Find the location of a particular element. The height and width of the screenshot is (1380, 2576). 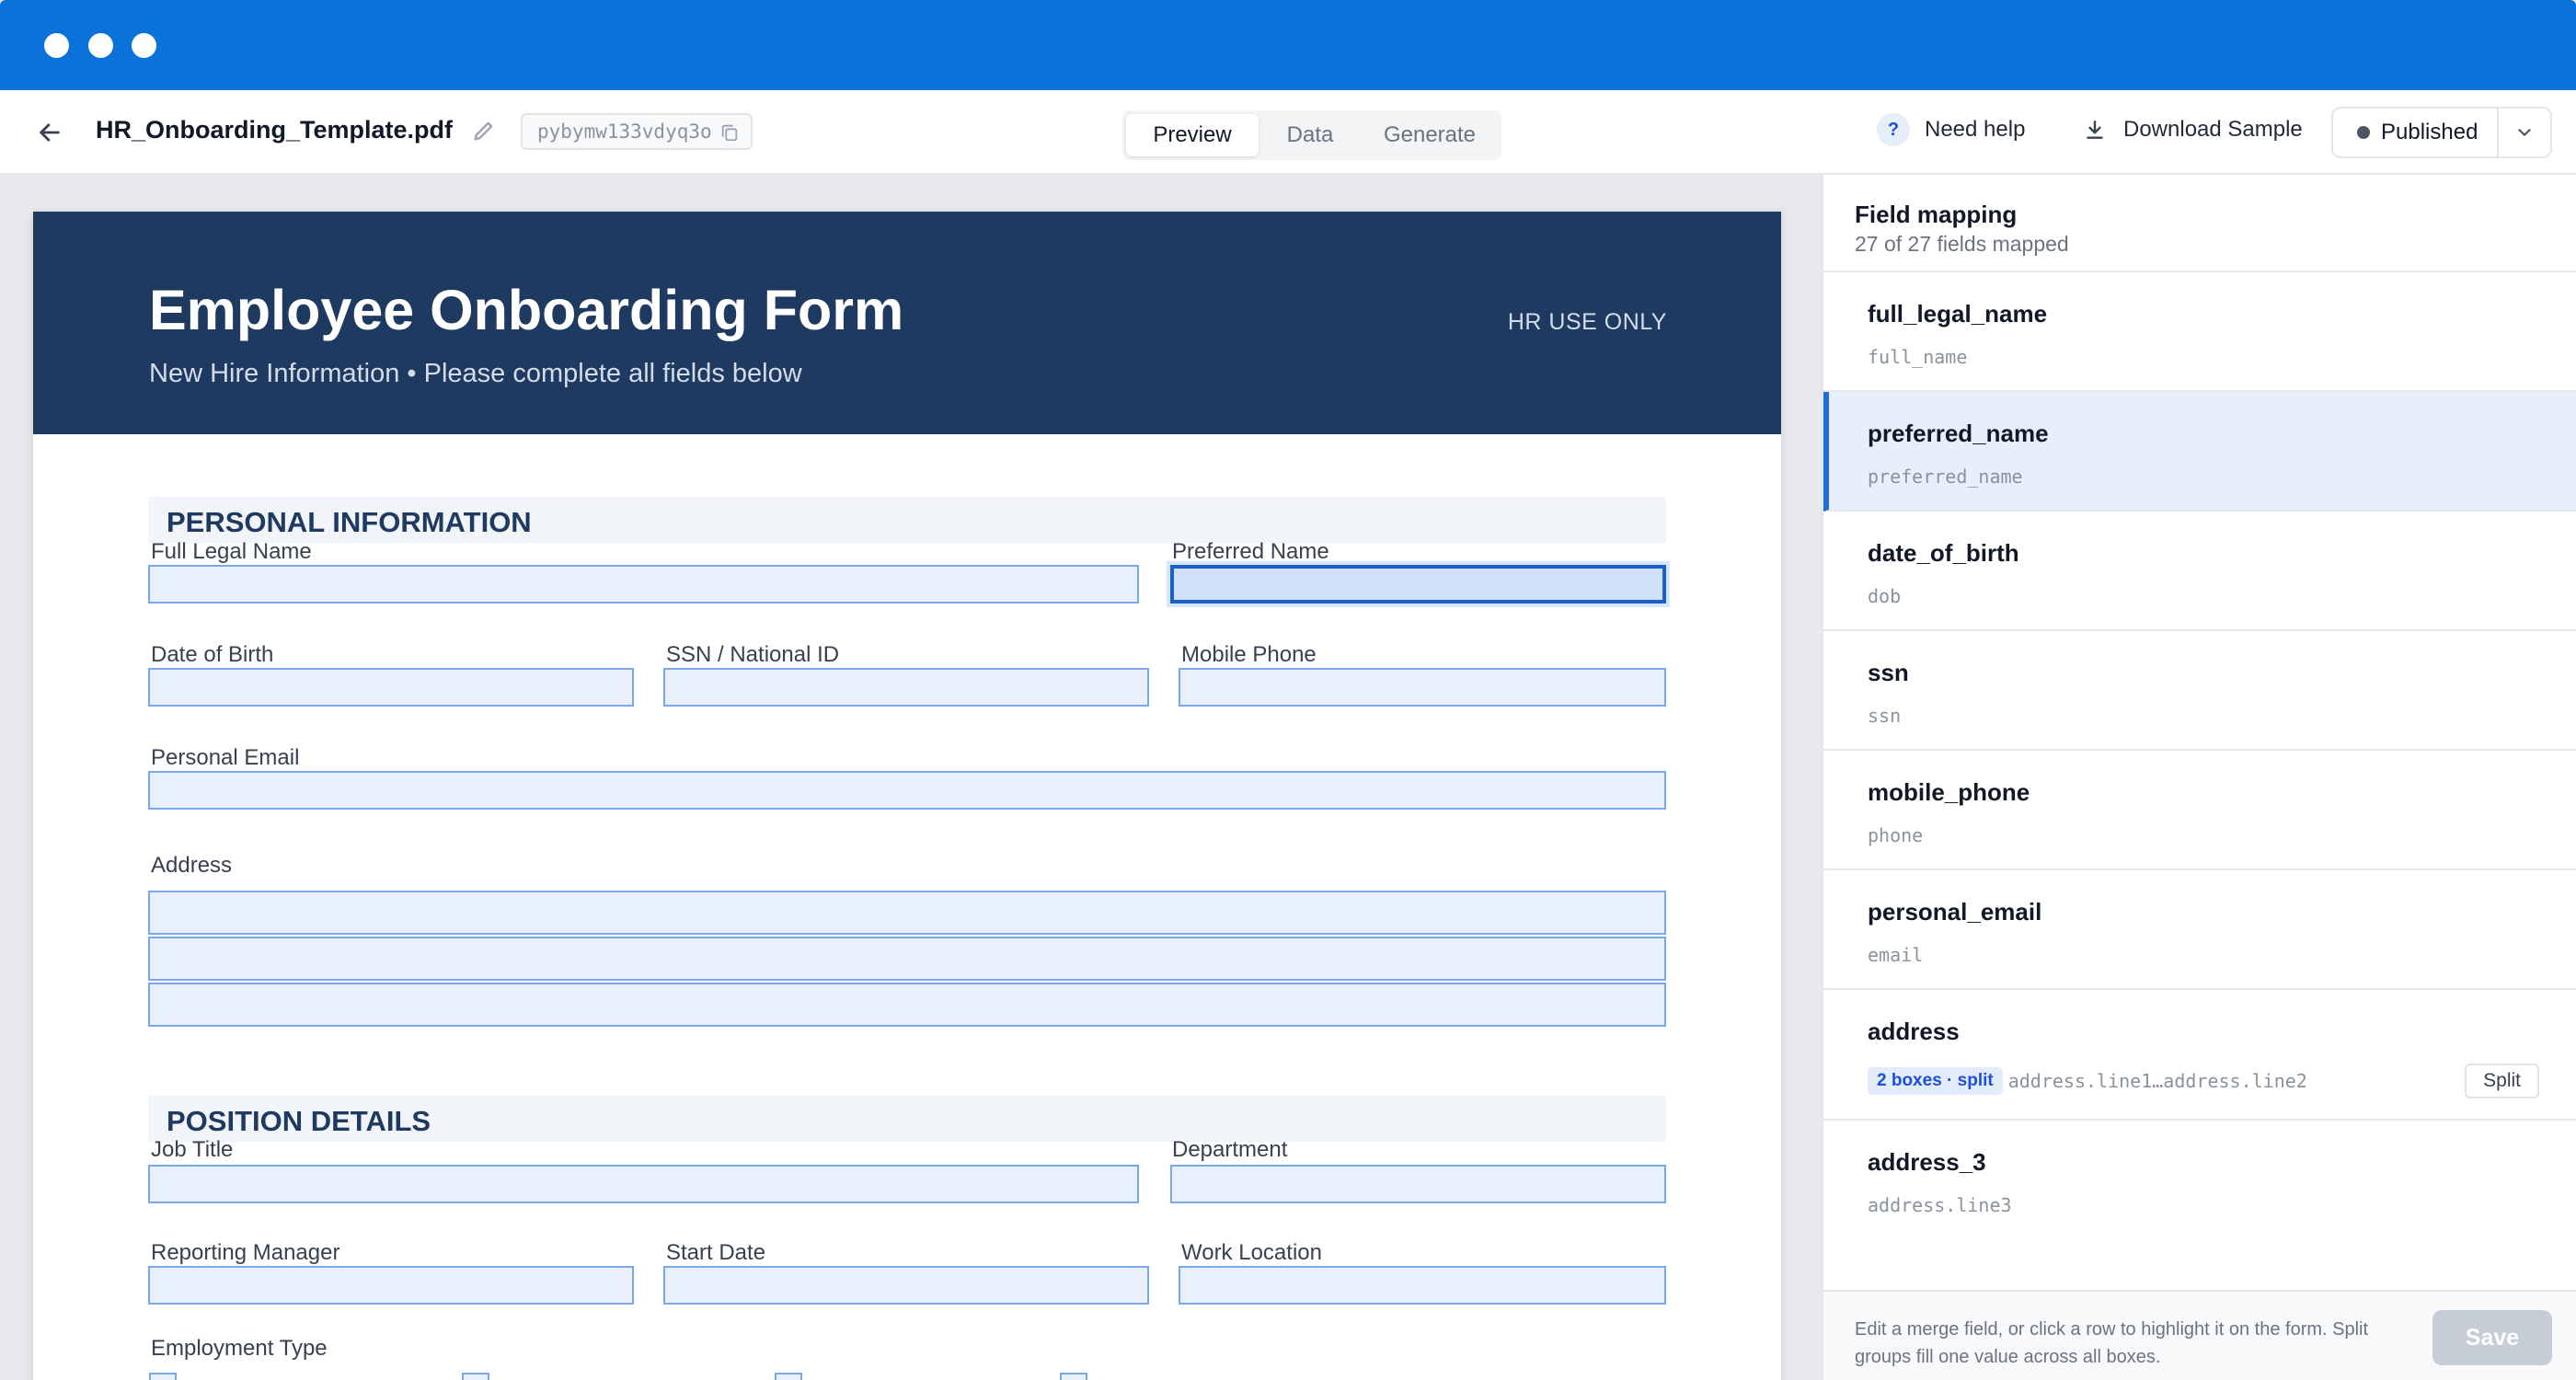

mapping-row-full-legal-name: full_legal_name full_name is located at coordinates (2199, 332).